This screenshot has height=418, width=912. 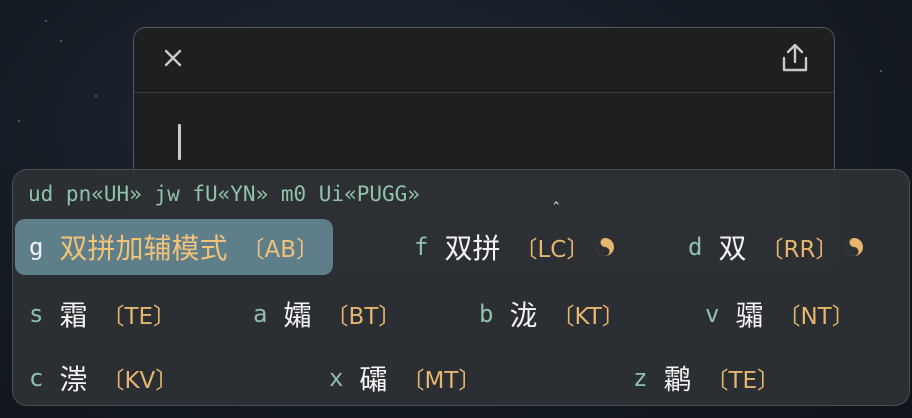 I want to click on close-icon, so click(x=173, y=58).